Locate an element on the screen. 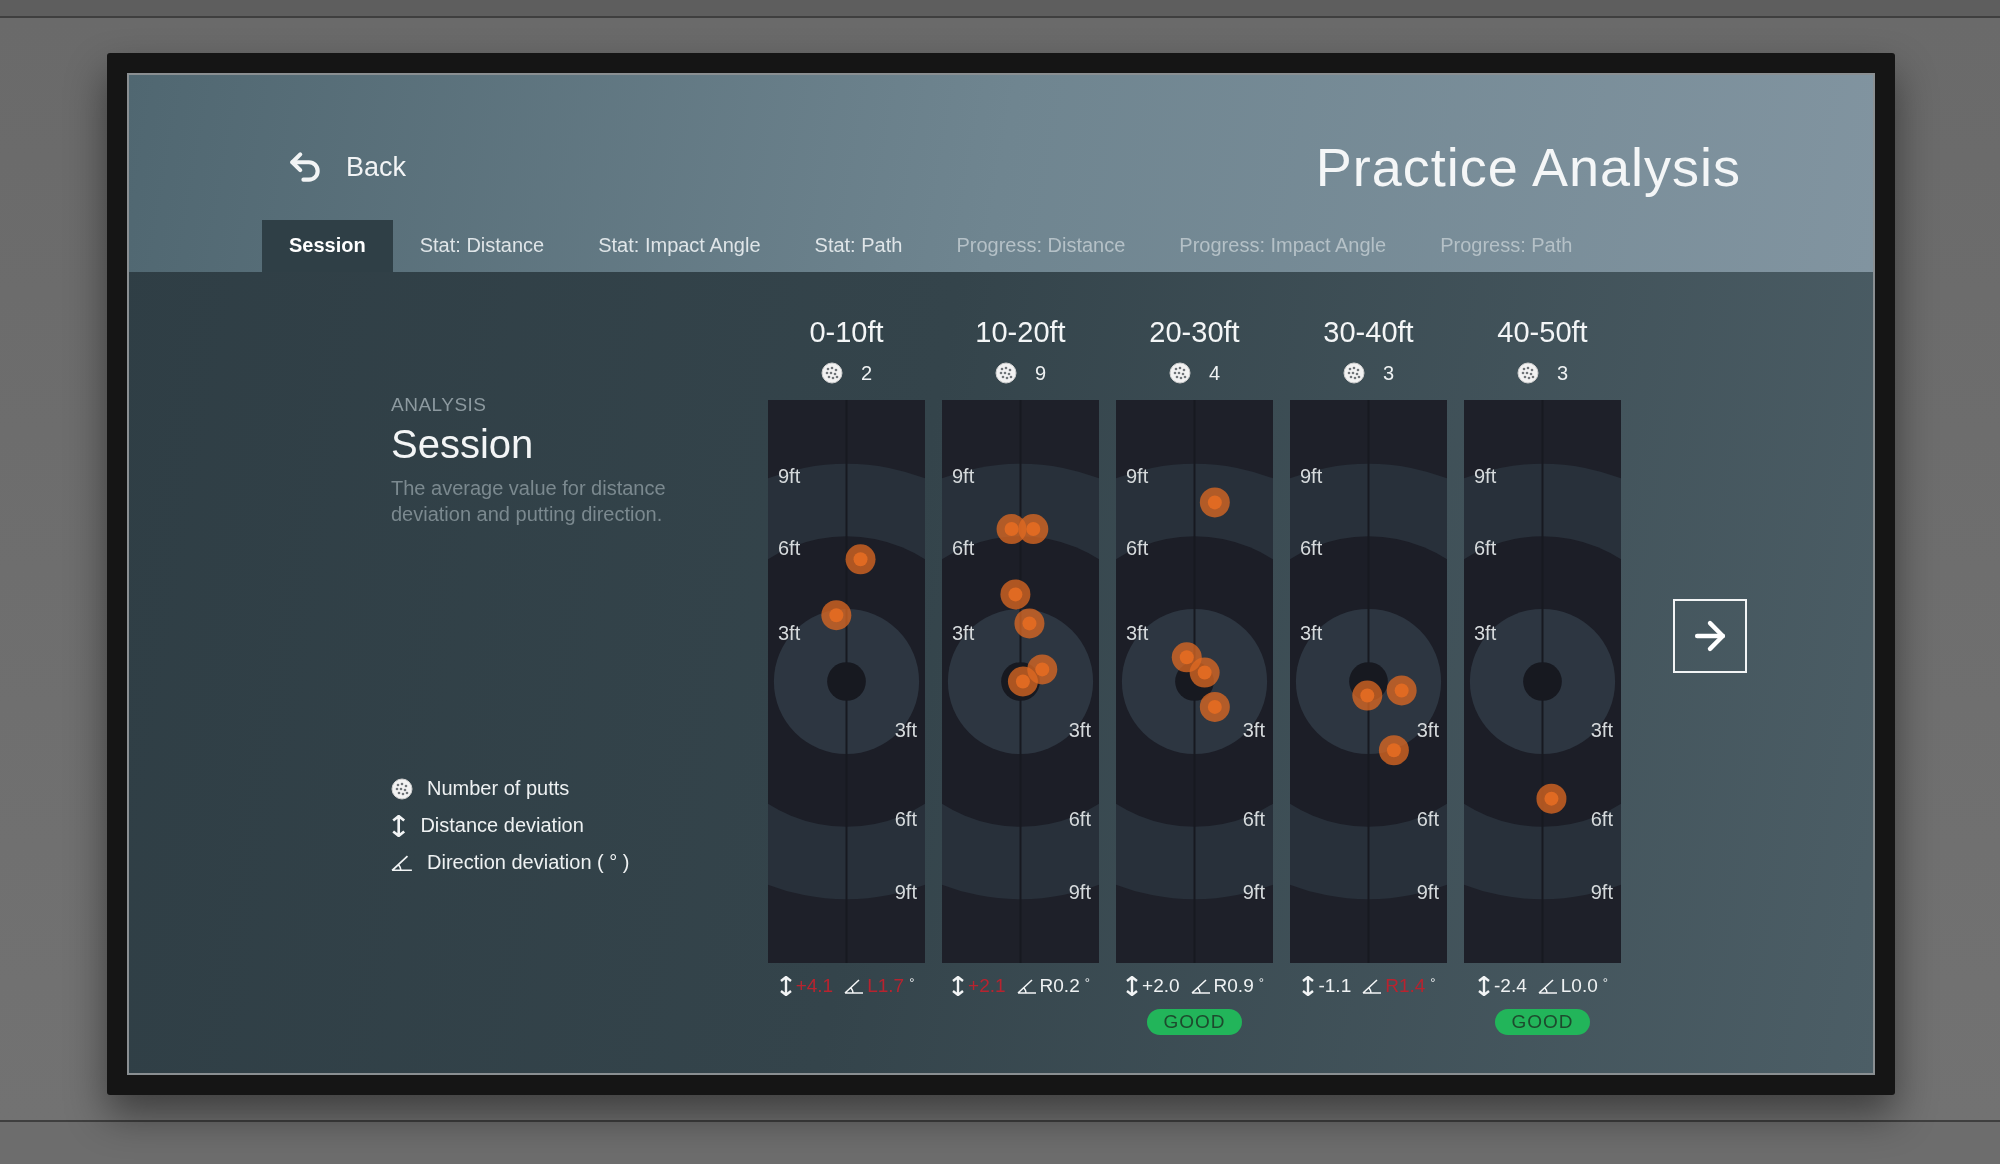 This screenshot has width=2000, height=1164. direction-value: L0.0 is located at coordinates (1579, 986).